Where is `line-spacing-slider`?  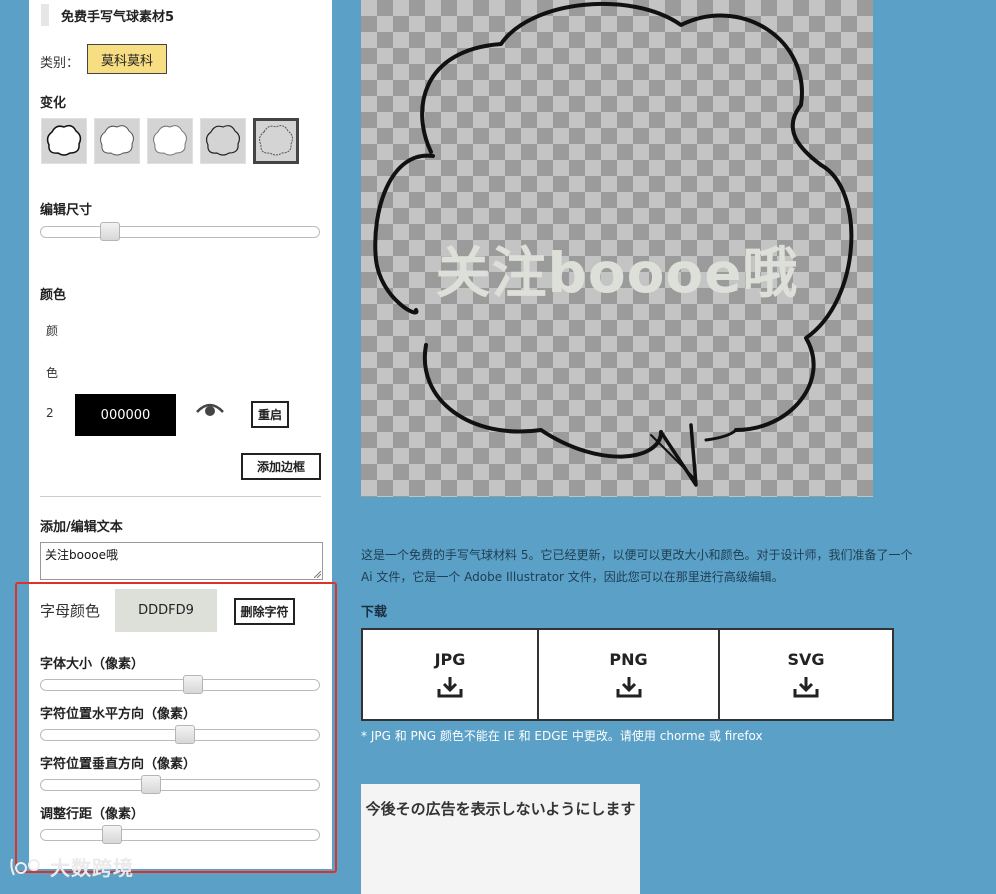
line-spacing-slider is located at coordinates (180, 834).